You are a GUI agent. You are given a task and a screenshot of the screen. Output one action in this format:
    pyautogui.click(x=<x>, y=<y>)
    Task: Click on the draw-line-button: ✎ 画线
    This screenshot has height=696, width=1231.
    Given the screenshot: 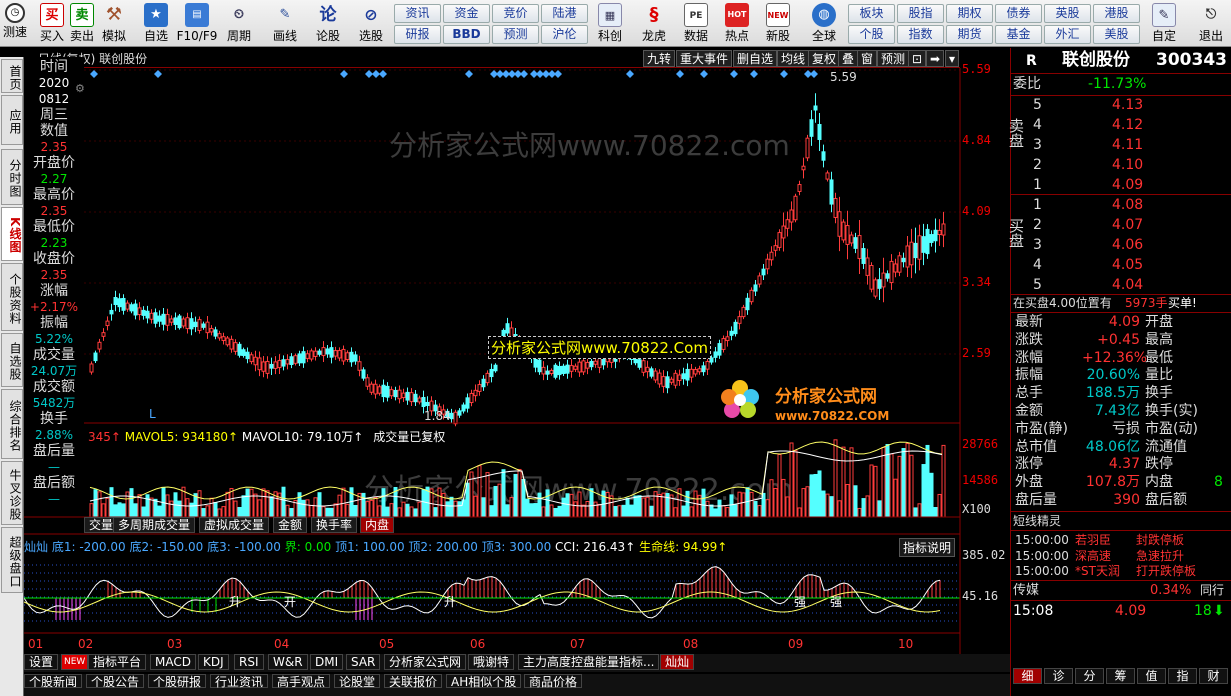 What is the action you would take?
    pyautogui.click(x=285, y=24)
    